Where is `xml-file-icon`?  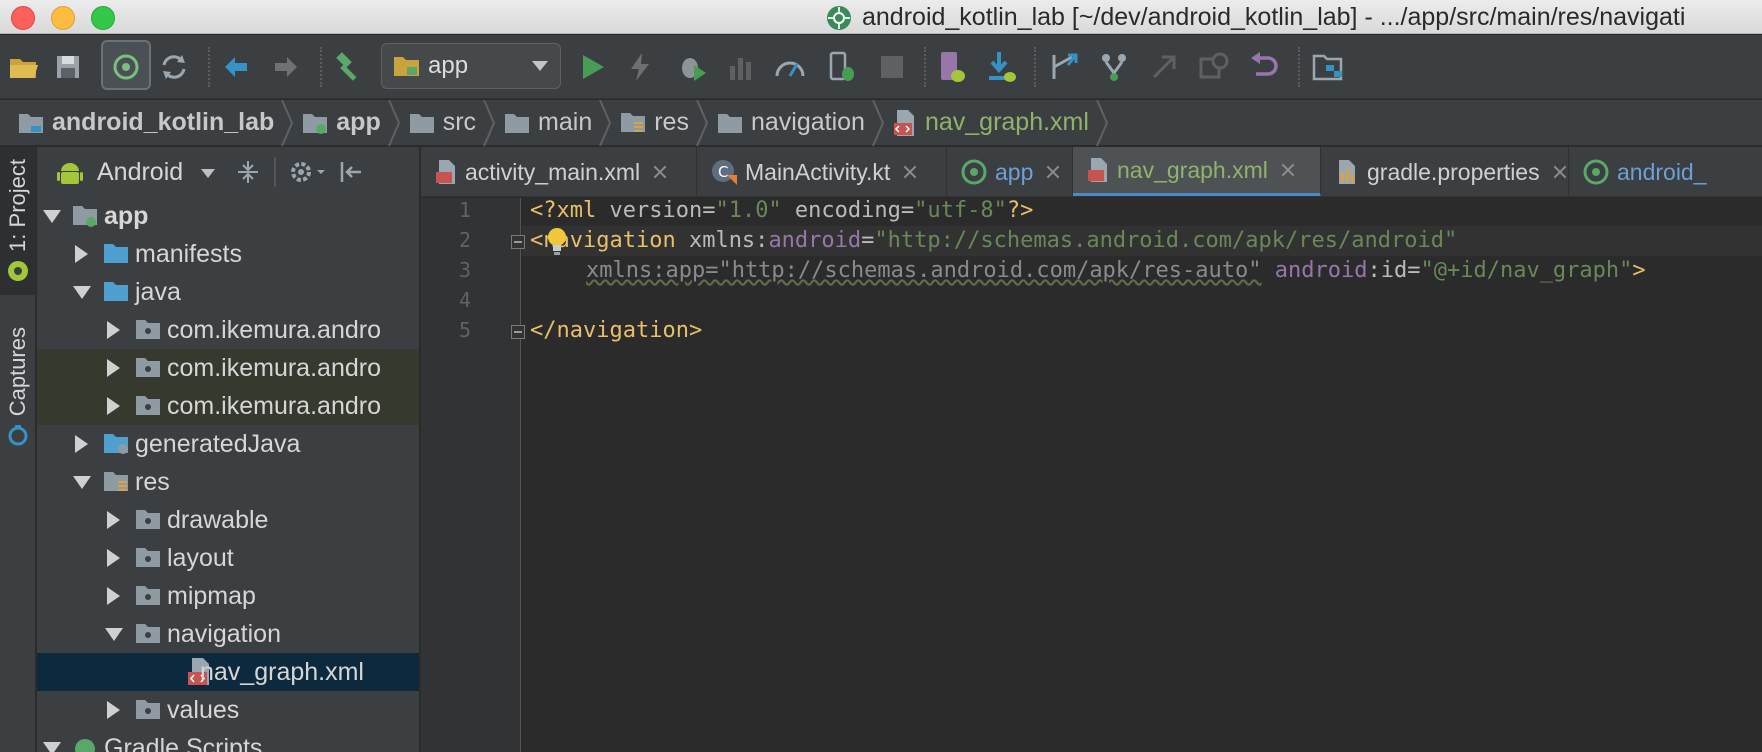
xml-file-icon is located at coordinates (1098, 170).